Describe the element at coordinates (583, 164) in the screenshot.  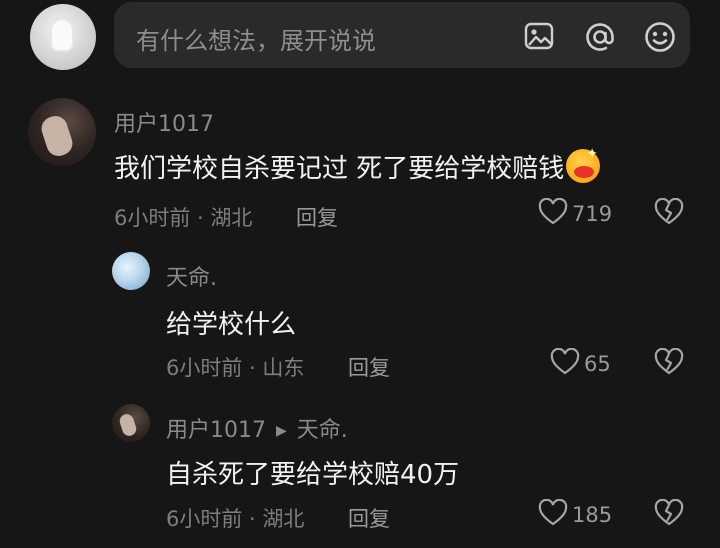
I see `kiss-emoji-icon: ✦` at that location.